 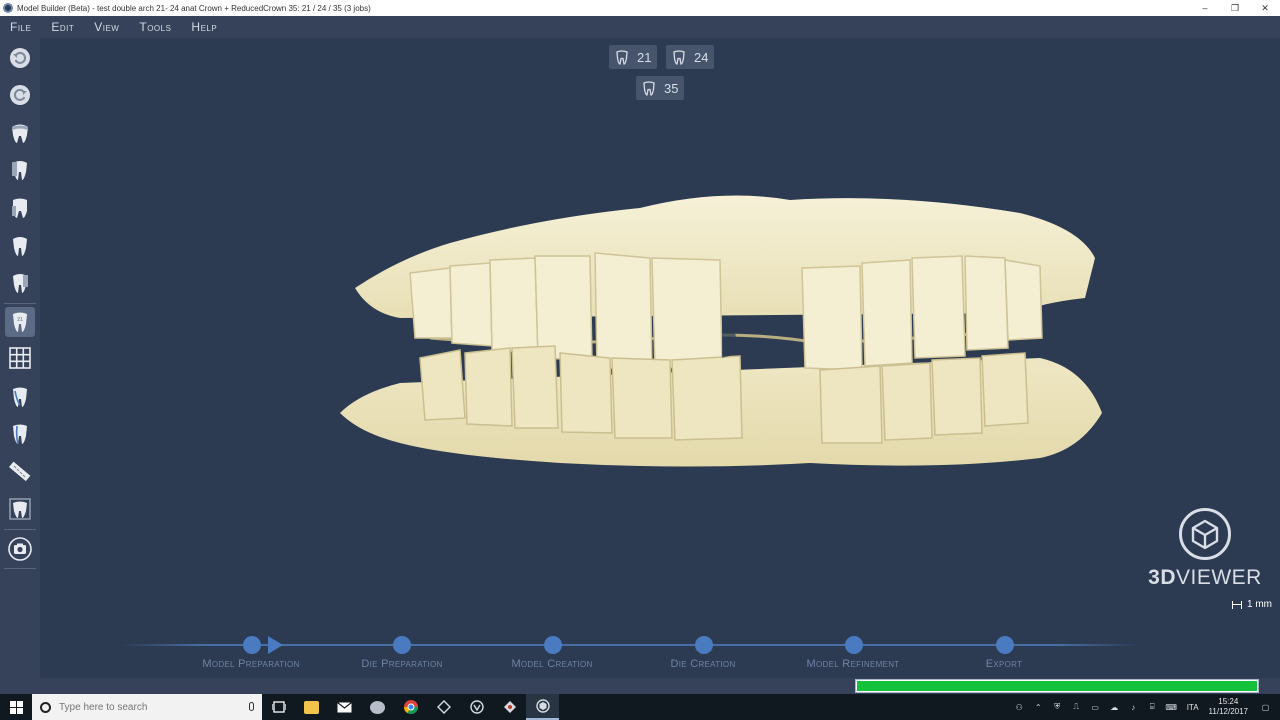 What do you see at coordinates (1228, 701) in the screenshot?
I see `clock-time: 15:24` at bounding box center [1228, 701].